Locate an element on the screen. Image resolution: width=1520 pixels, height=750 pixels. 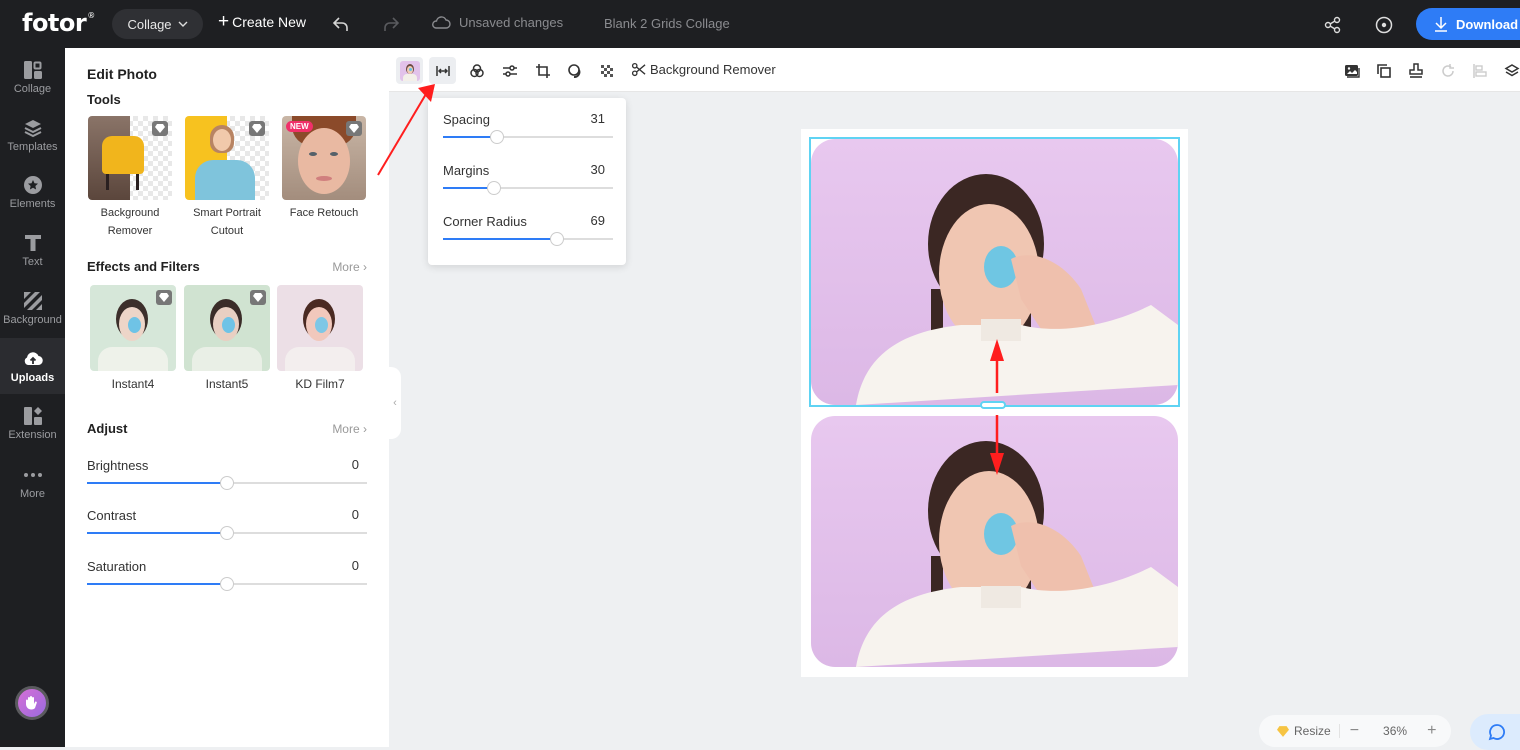
shape-button is located at coordinates (574, 70).